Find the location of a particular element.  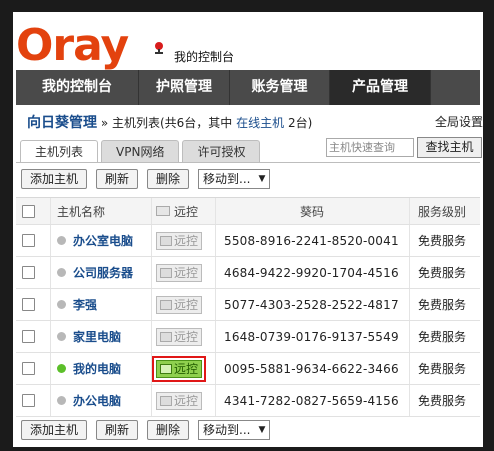

breadcrumb-text: 主机列表(共6台，其中 is located at coordinates (174, 123).